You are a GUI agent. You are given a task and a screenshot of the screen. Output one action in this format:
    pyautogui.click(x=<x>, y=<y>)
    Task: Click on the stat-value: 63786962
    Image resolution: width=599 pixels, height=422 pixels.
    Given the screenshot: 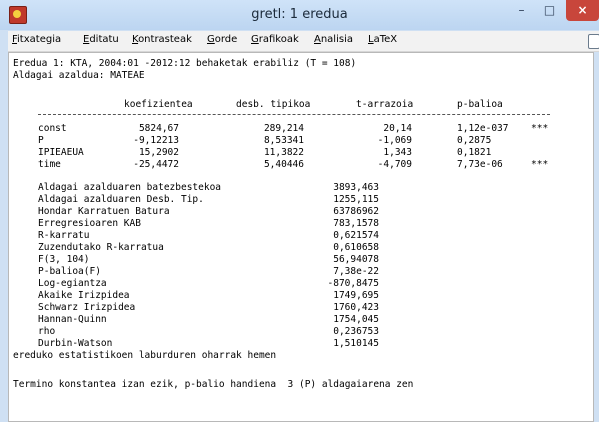 What is the action you would take?
    pyautogui.click(x=356, y=211)
    